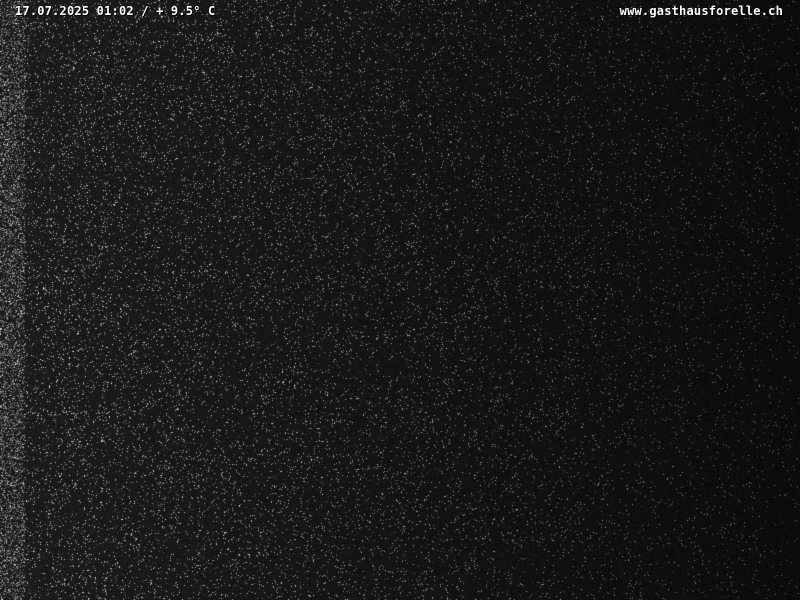 The height and width of the screenshot is (600, 800). What do you see at coordinates (115, 11) in the screenshot?
I see `timestamp-temperature-label: 17.07.2025 01:02 / + 9.5° C` at bounding box center [115, 11].